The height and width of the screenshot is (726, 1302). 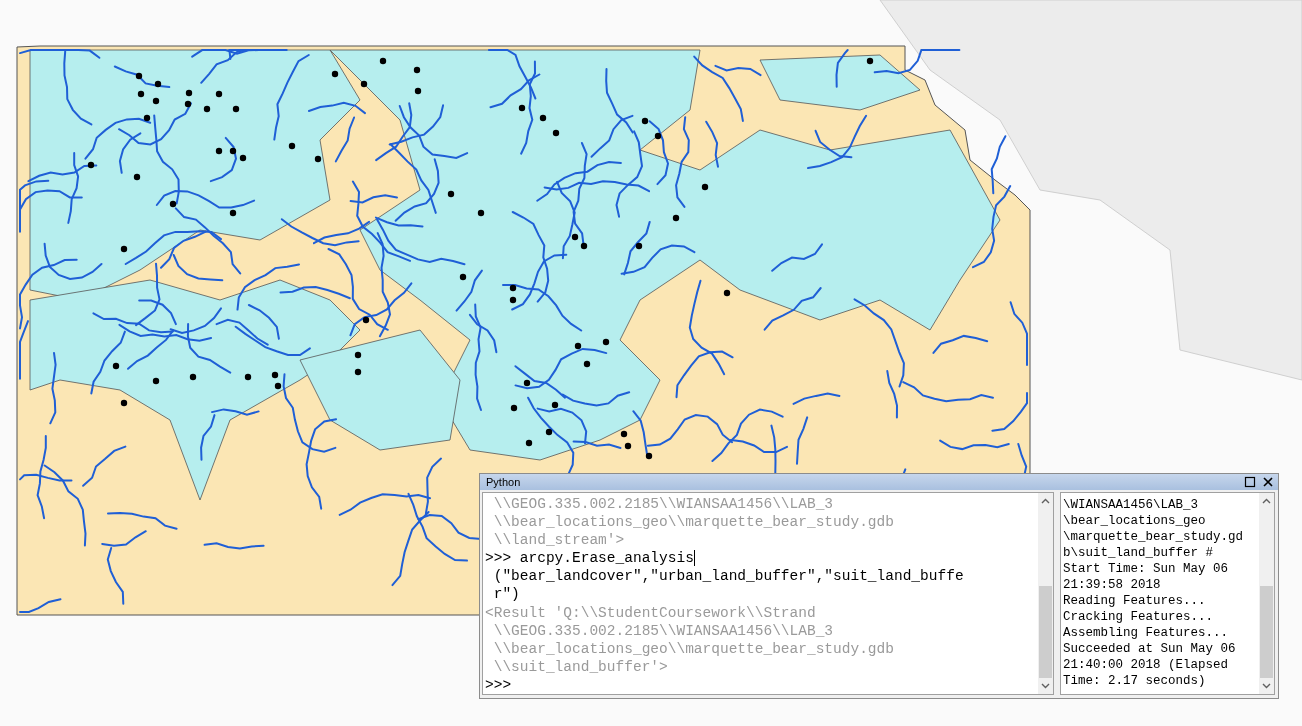 What do you see at coordinates (590, 558) in the screenshot?
I see `console-input-line: >>> arcpy.Erase_analysis` at bounding box center [590, 558].